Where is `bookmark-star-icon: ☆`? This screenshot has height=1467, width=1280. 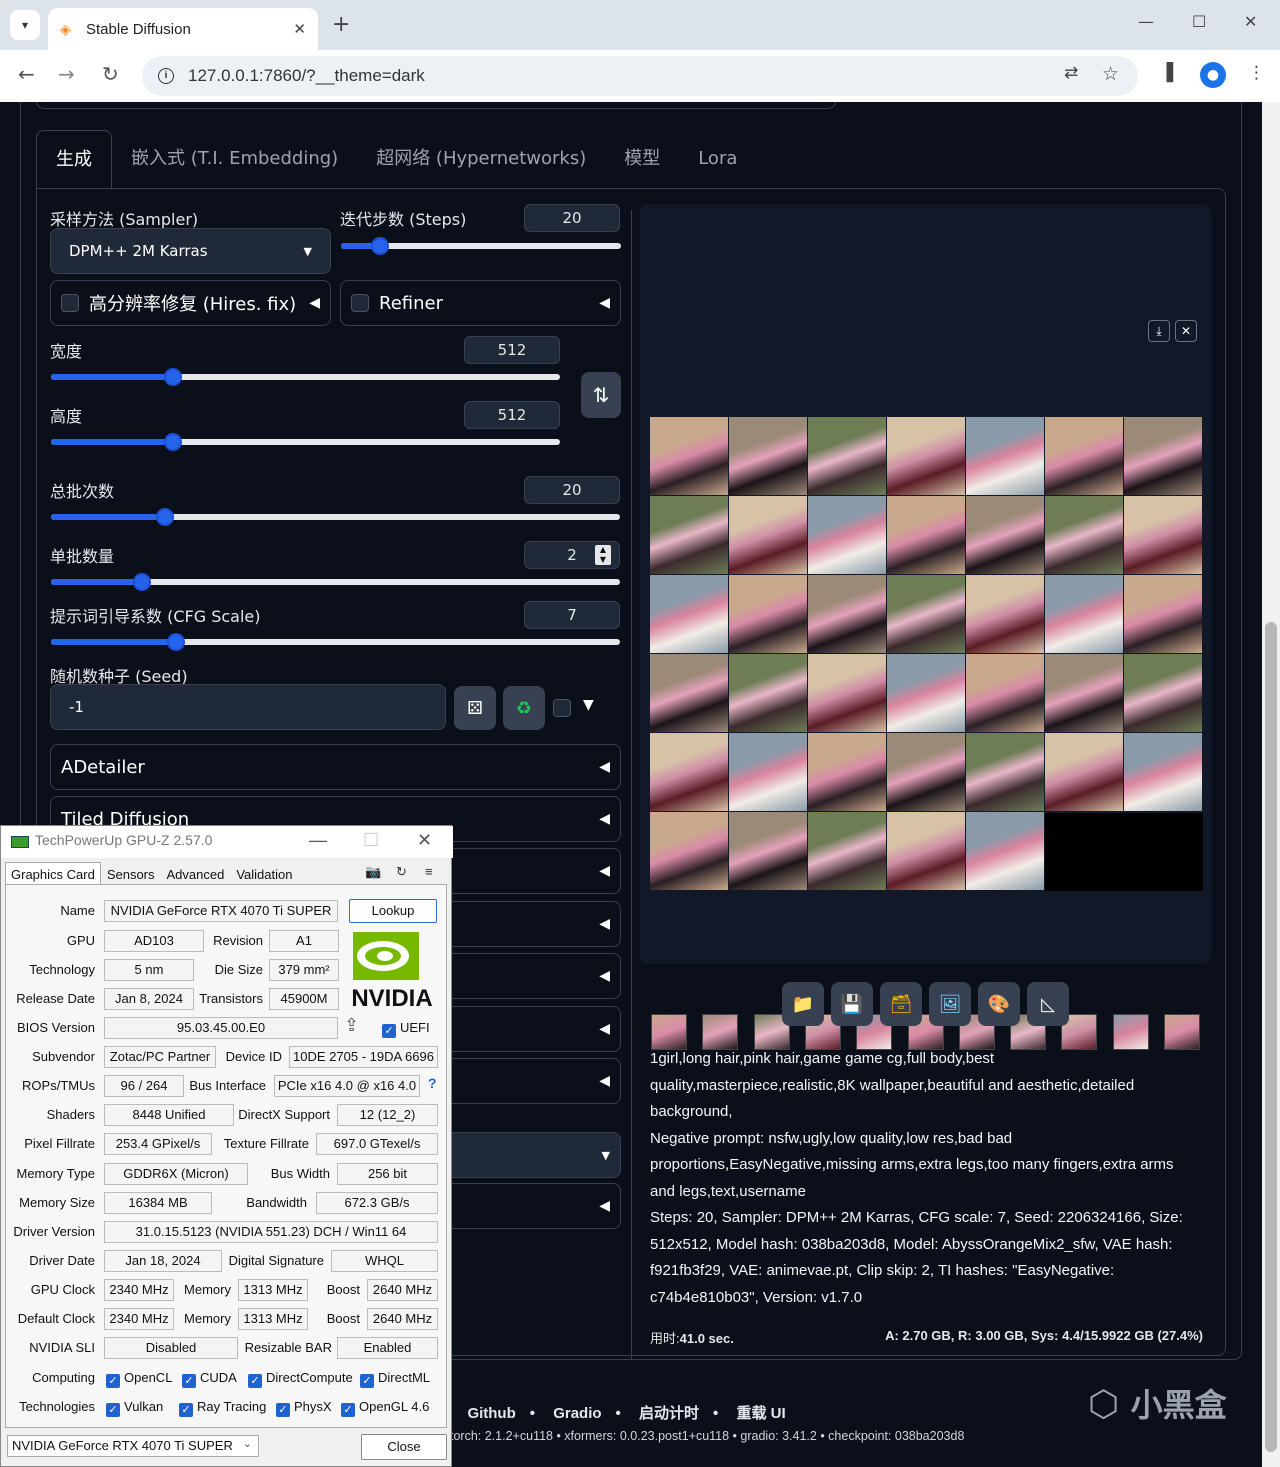 bookmark-star-icon: ☆ is located at coordinates (1110, 74).